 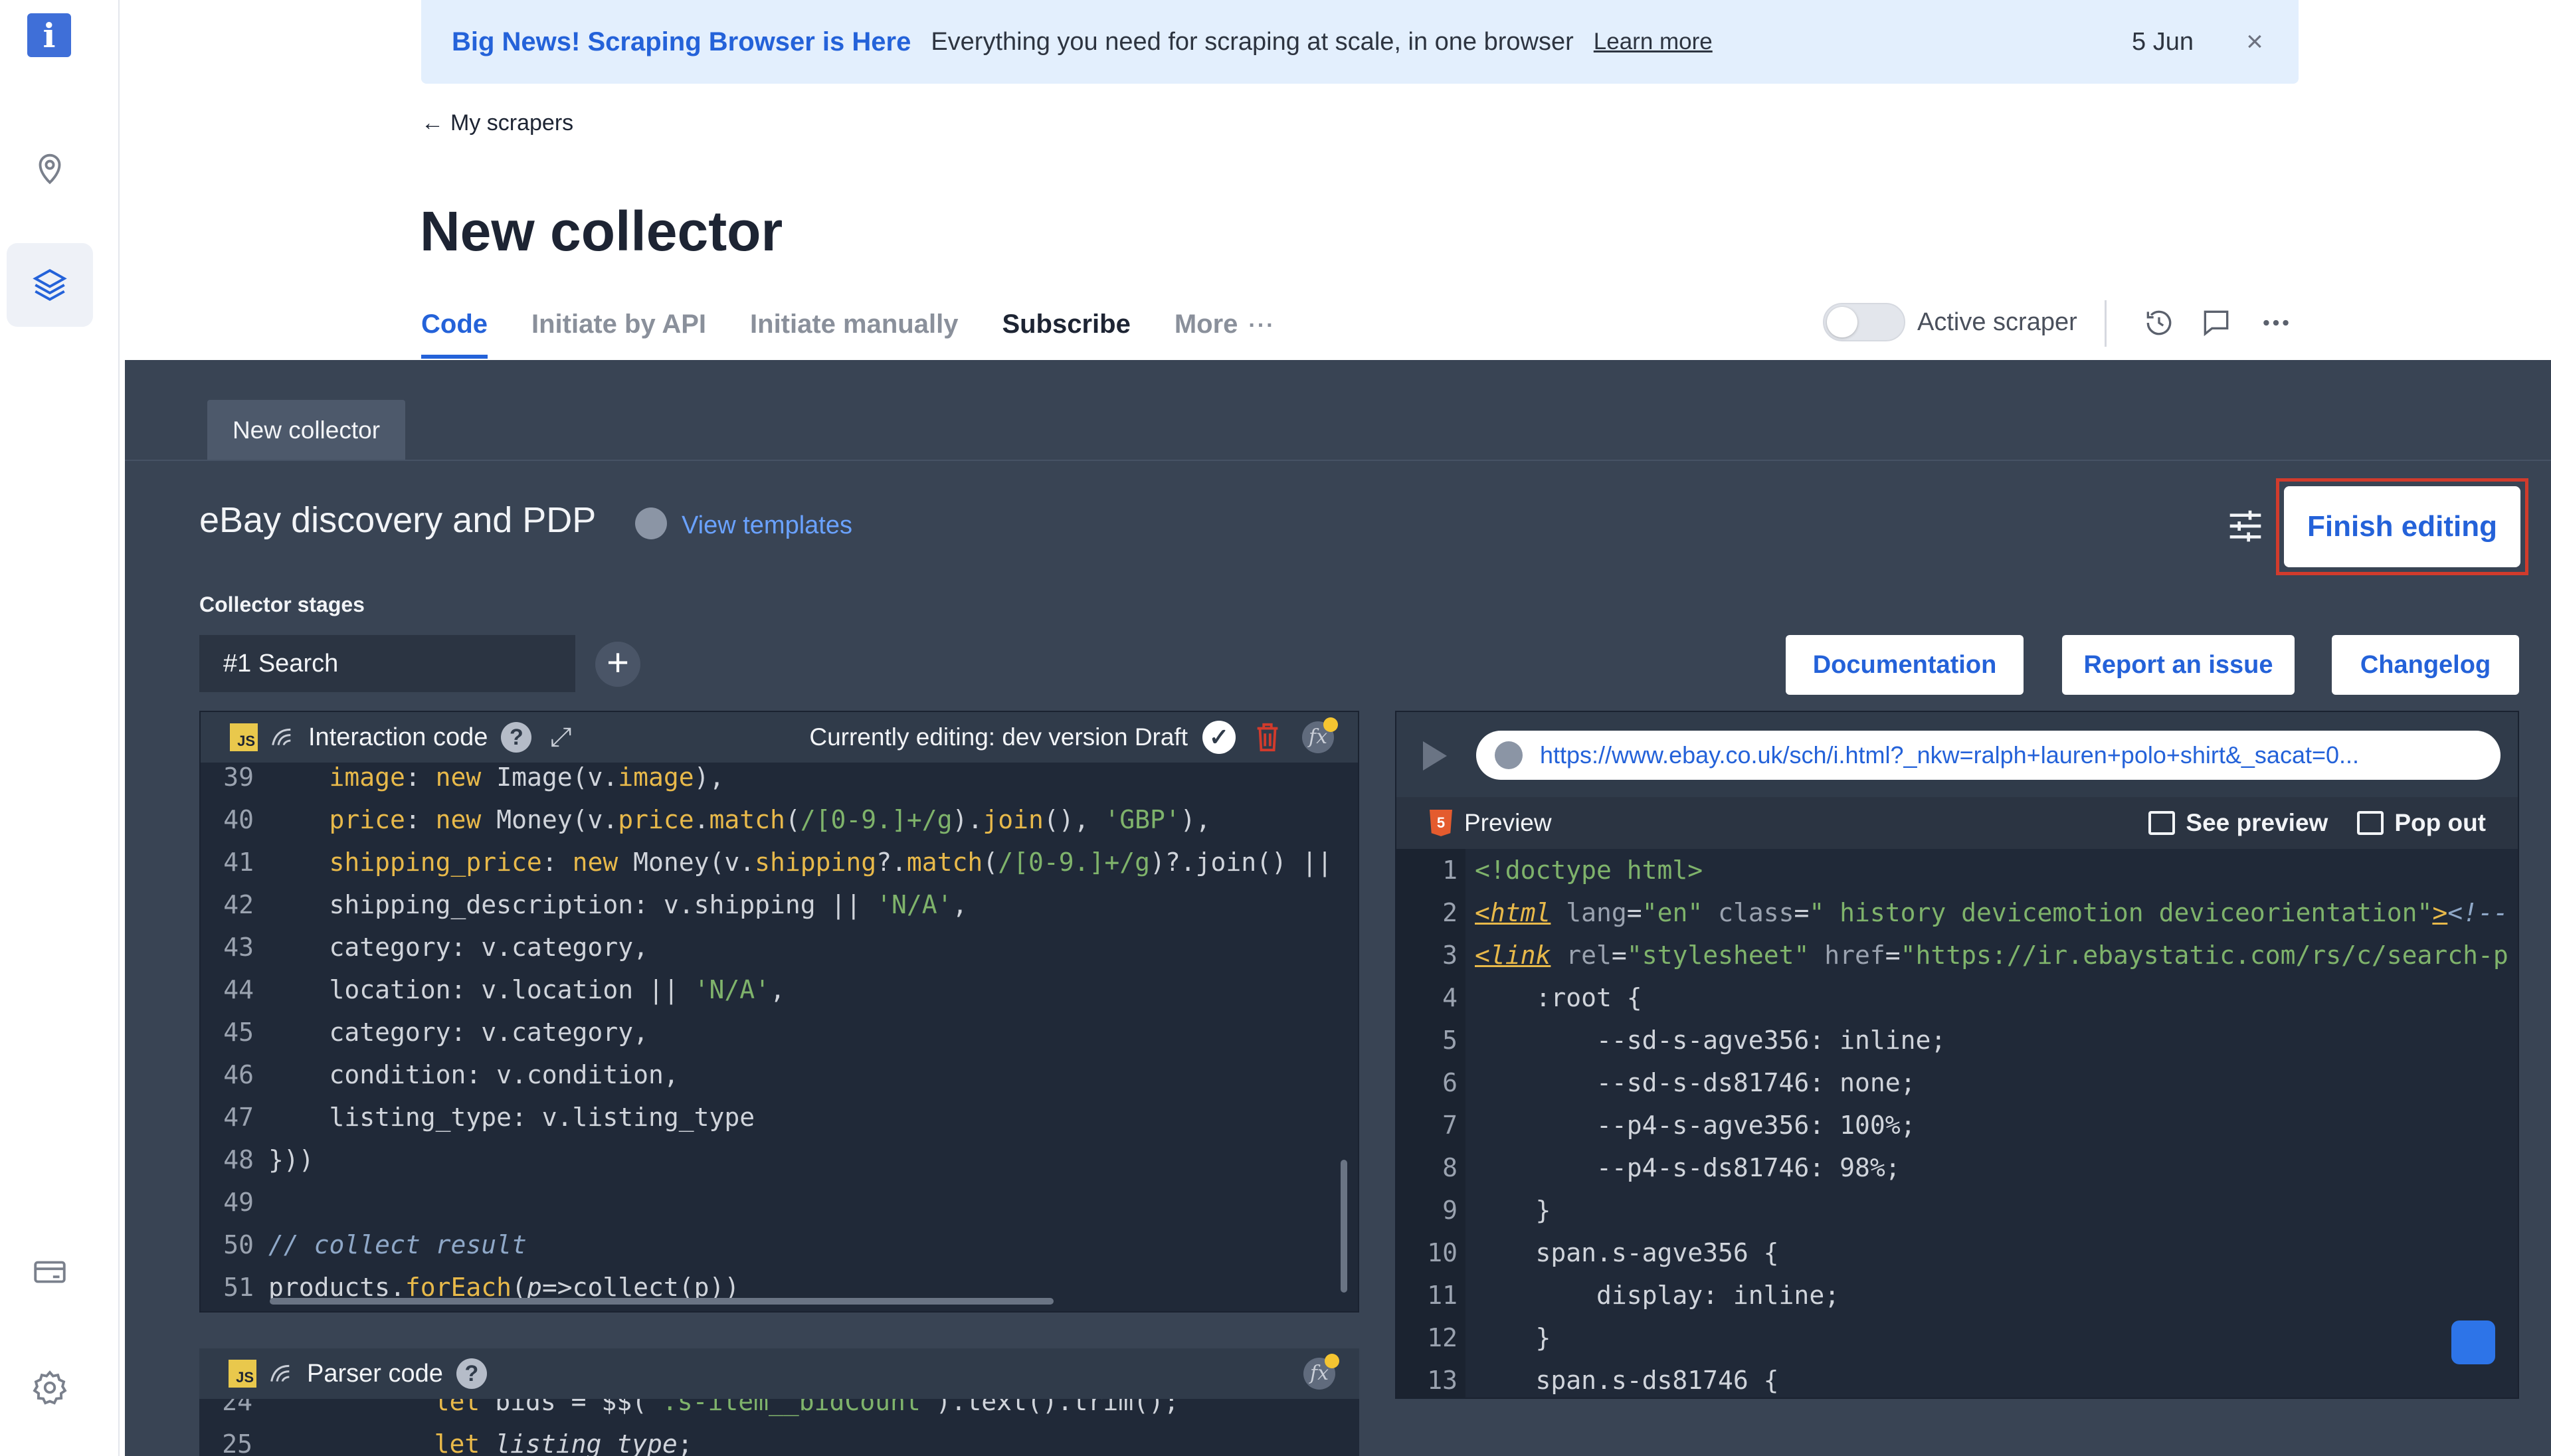 What do you see at coordinates (2425, 665) in the screenshot?
I see `changelog-button: Changelog` at bounding box center [2425, 665].